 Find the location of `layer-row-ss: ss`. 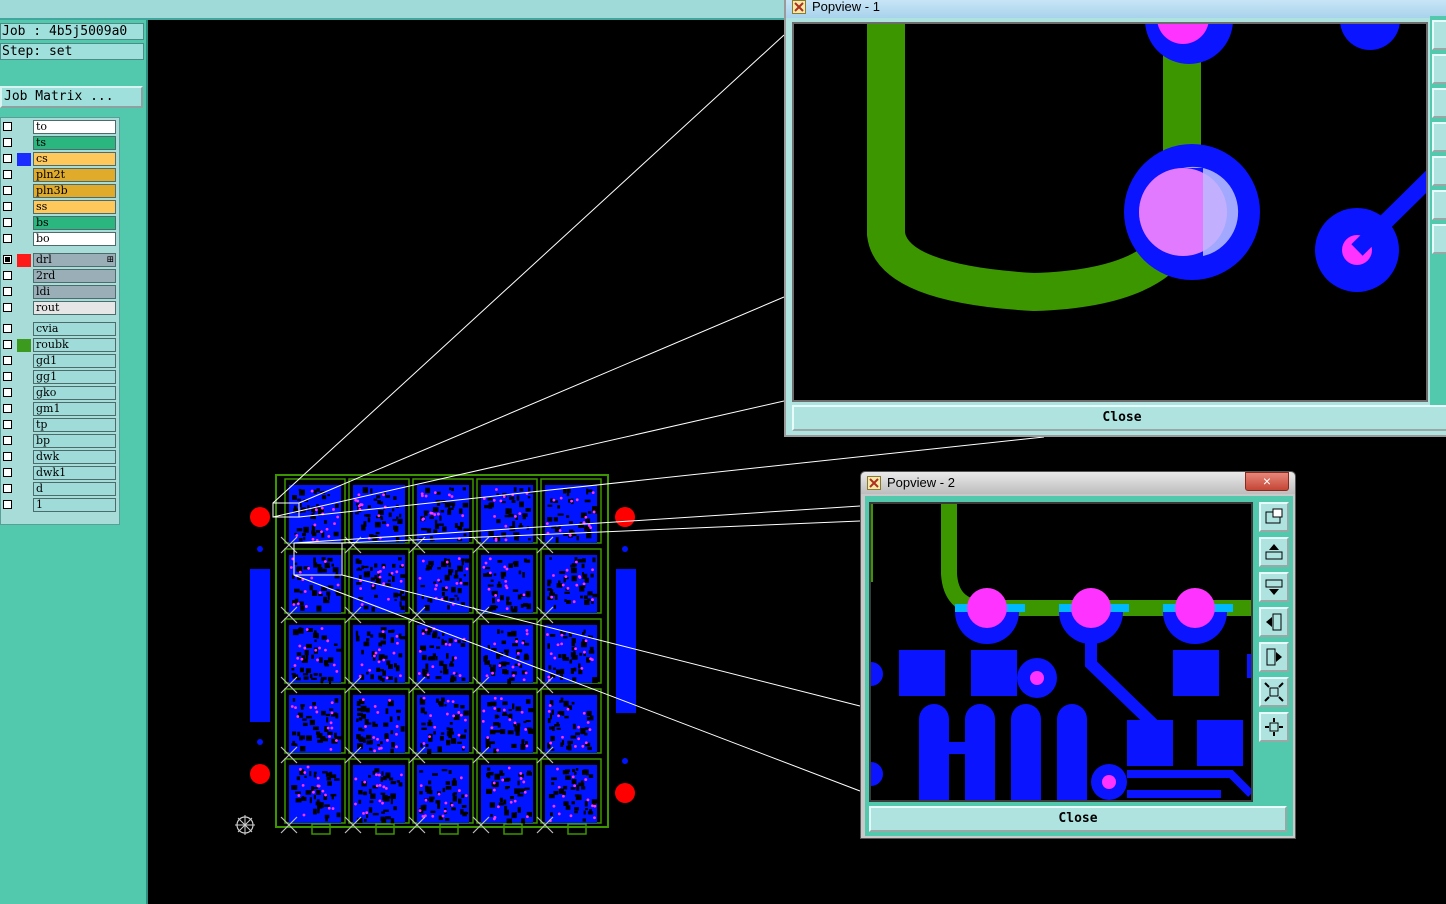

layer-row-ss: ss is located at coordinates (60, 207).